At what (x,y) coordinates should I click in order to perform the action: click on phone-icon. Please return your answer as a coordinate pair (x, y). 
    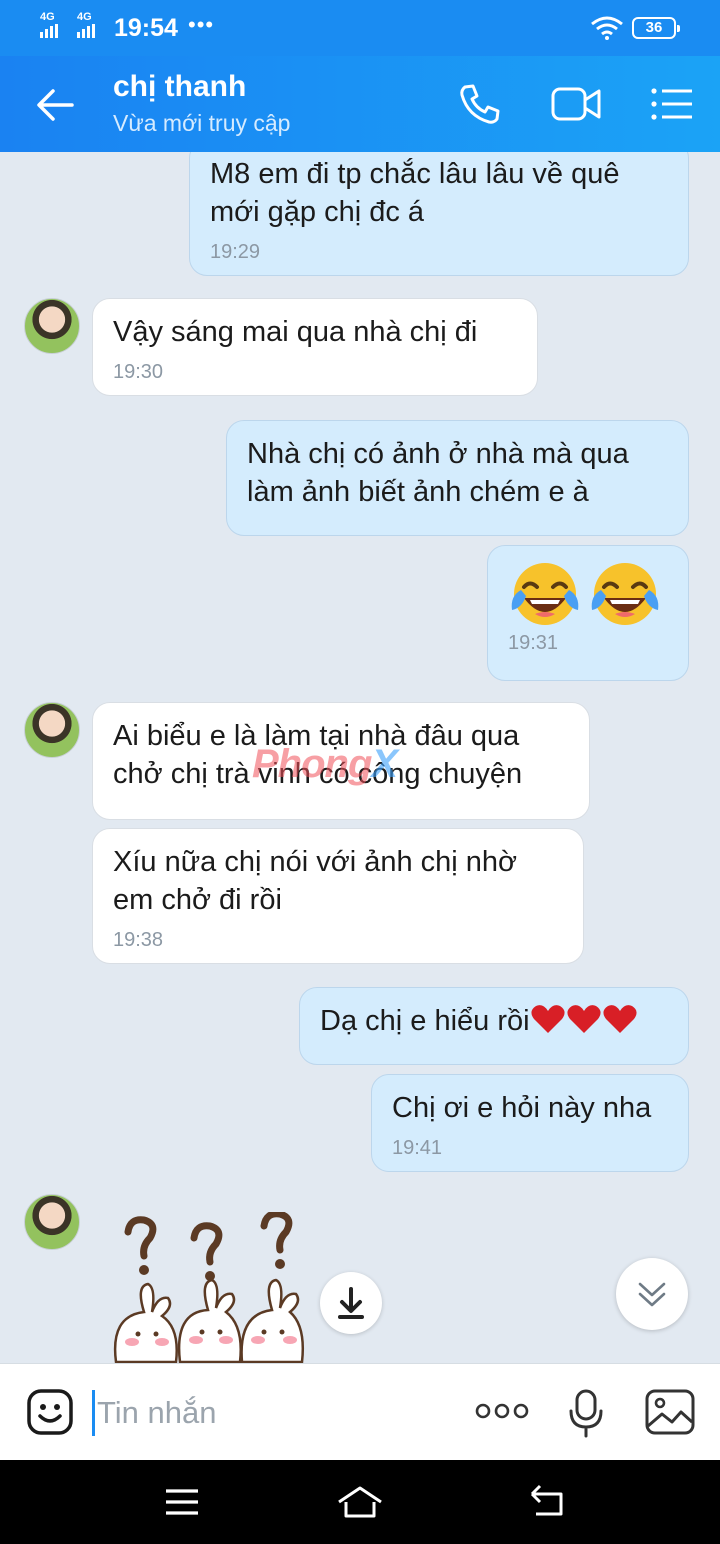
    Looking at the image, I should click on (480, 104).